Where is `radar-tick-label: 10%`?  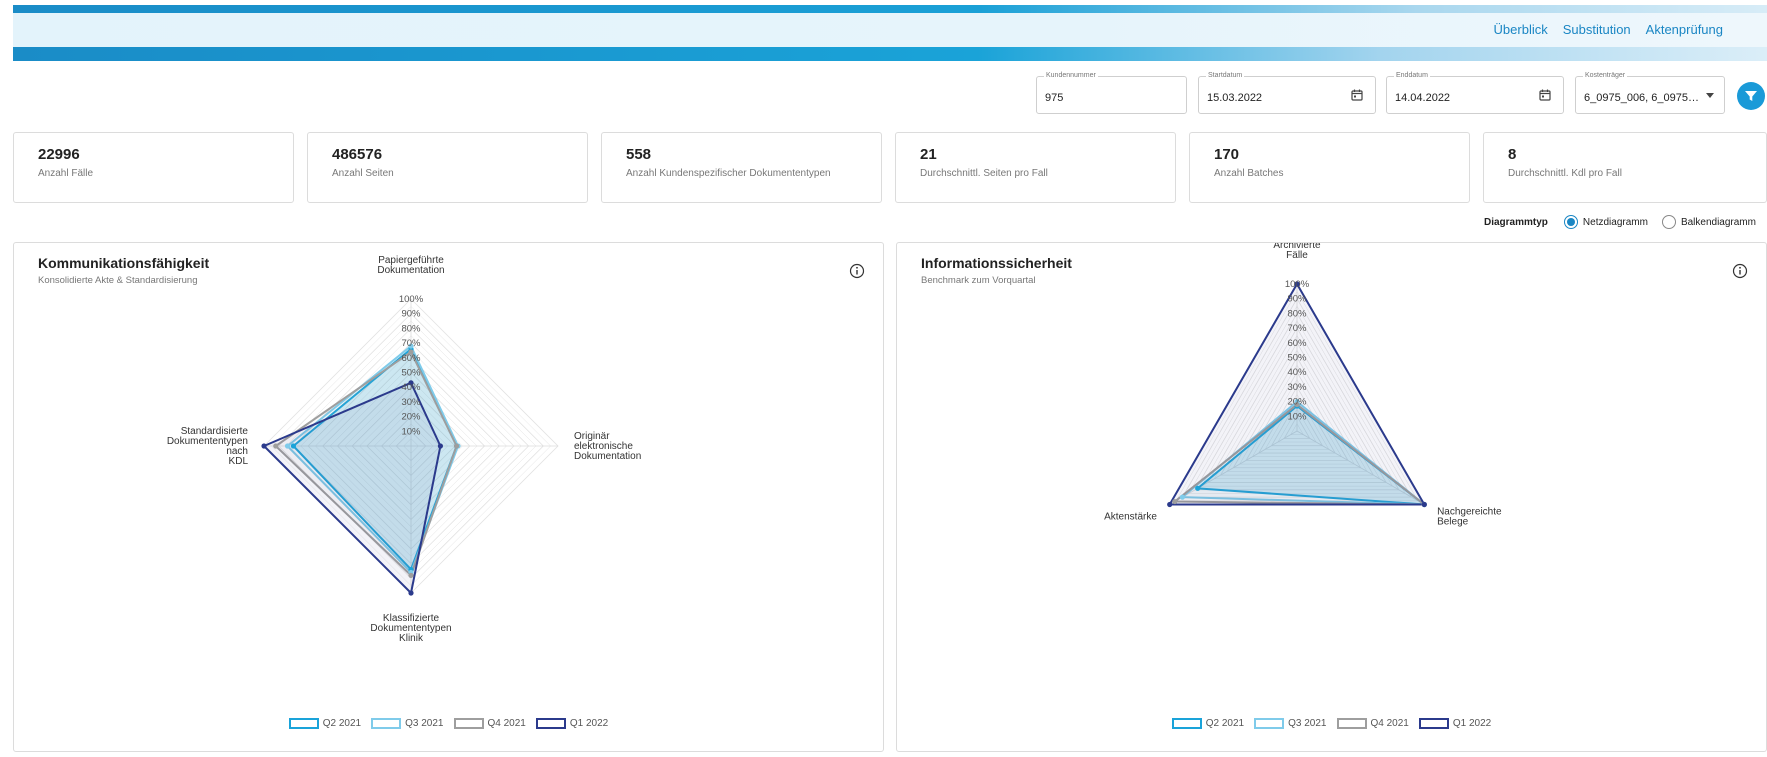
radar-tick-label: 10% is located at coordinates (411, 431).